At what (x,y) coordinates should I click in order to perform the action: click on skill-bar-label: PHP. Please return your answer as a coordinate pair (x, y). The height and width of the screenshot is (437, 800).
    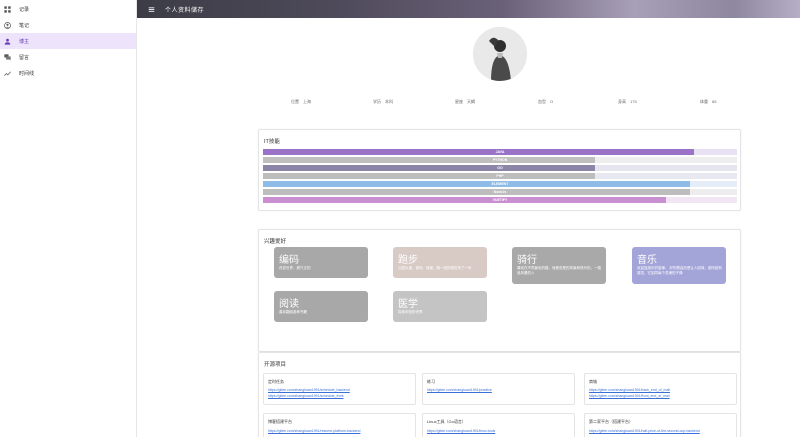
    Looking at the image, I should click on (500, 176).